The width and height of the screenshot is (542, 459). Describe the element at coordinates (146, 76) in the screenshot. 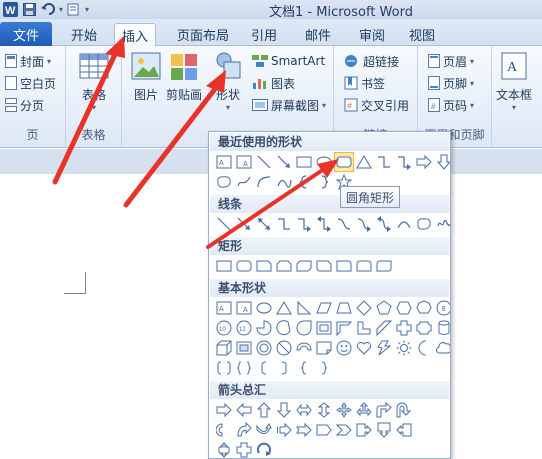

I see `picture-button: 图片` at that location.